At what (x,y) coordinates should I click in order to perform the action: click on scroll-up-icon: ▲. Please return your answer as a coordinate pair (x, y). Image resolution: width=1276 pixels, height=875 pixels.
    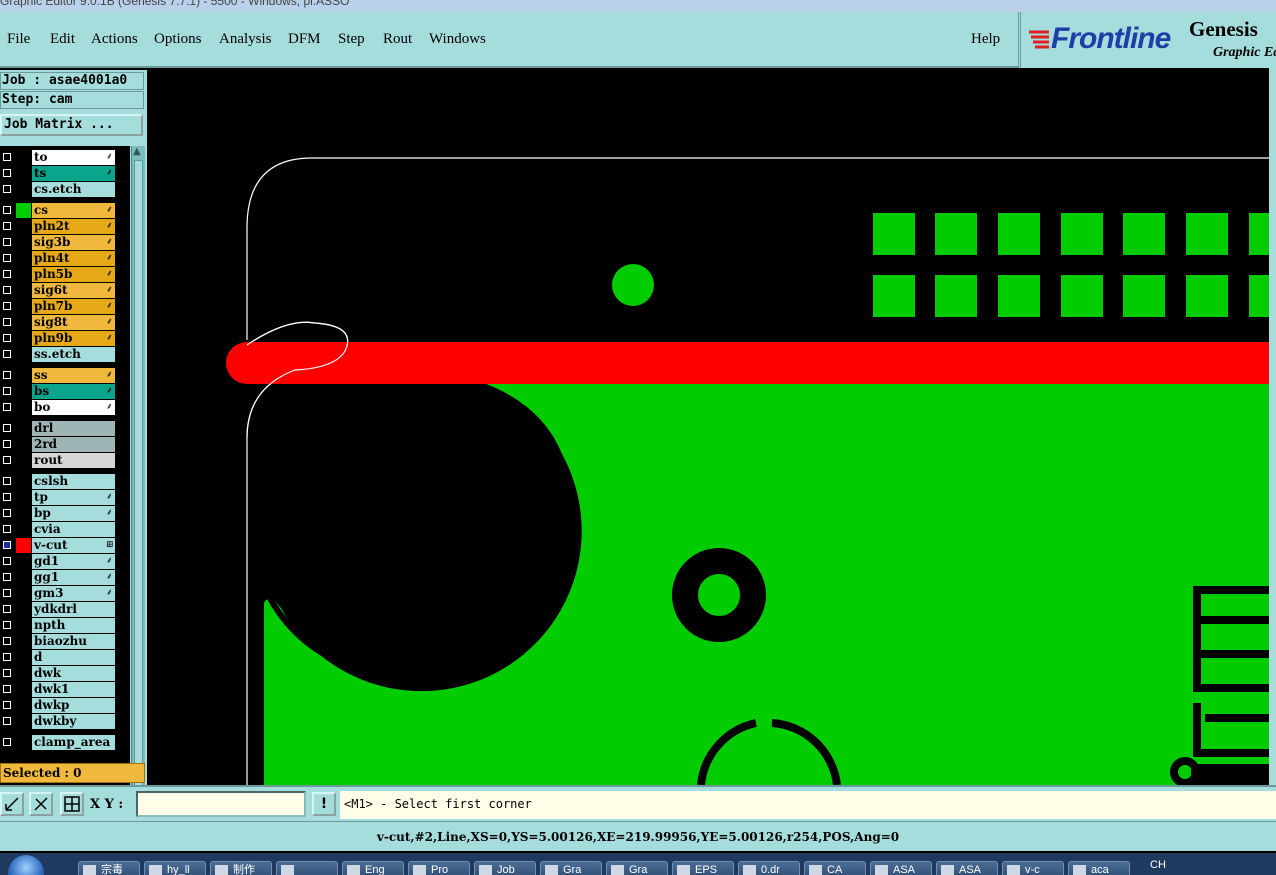
    Looking at the image, I should click on (137, 151).